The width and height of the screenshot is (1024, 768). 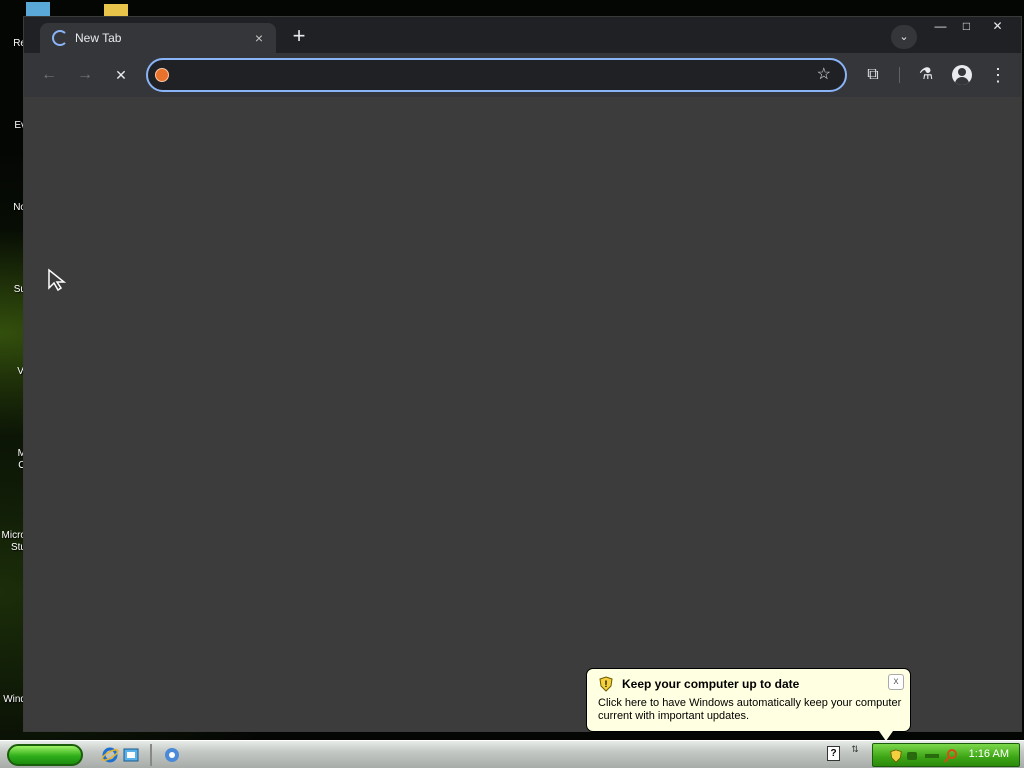 What do you see at coordinates (259, 38) in the screenshot?
I see `tab-close-button: ×` at bounding box center [259, 38].